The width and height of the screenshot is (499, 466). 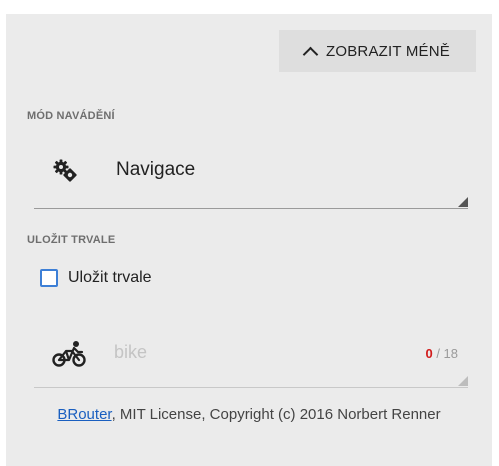 I want to click on character-counter-current: 0, so click(x=429, y=353).